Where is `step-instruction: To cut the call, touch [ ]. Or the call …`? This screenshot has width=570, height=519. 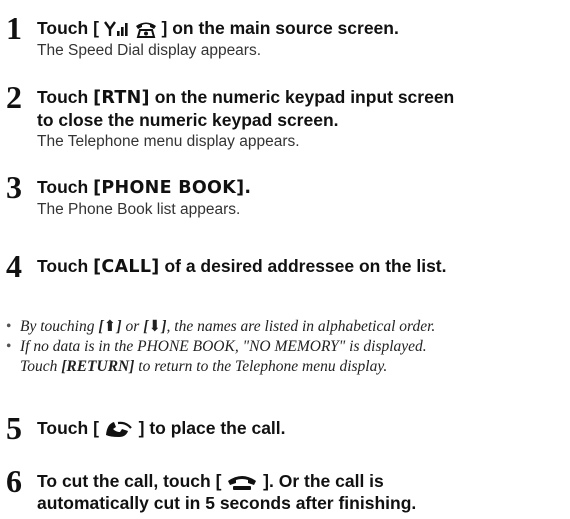 step-instruction: To cut the call, touch [ ]. Or the call … is located at coordinates (299, 492).